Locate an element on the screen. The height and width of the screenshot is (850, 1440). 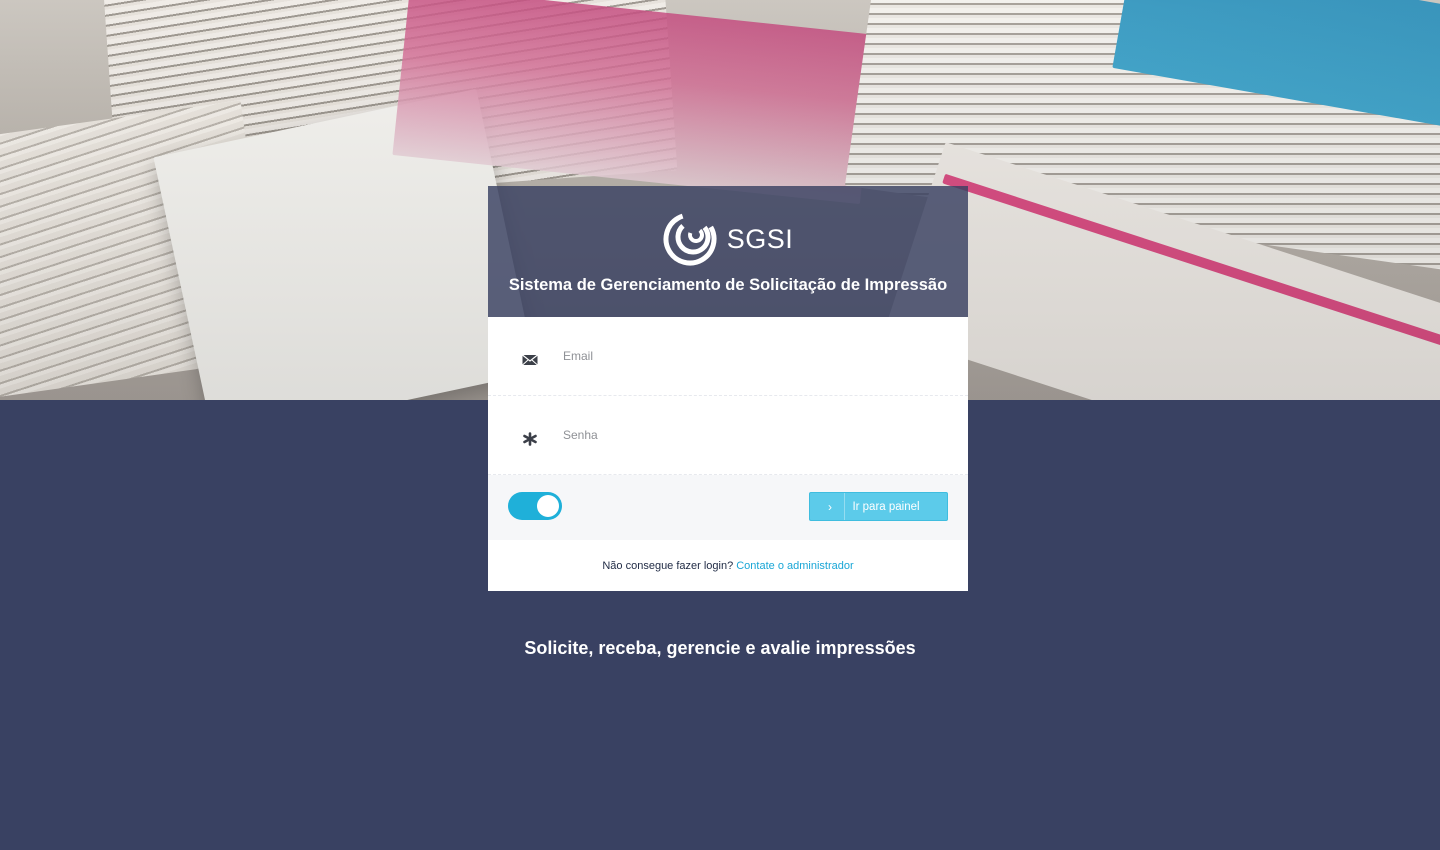
chevron-right-icon: › is located at coordinates (830, 506).